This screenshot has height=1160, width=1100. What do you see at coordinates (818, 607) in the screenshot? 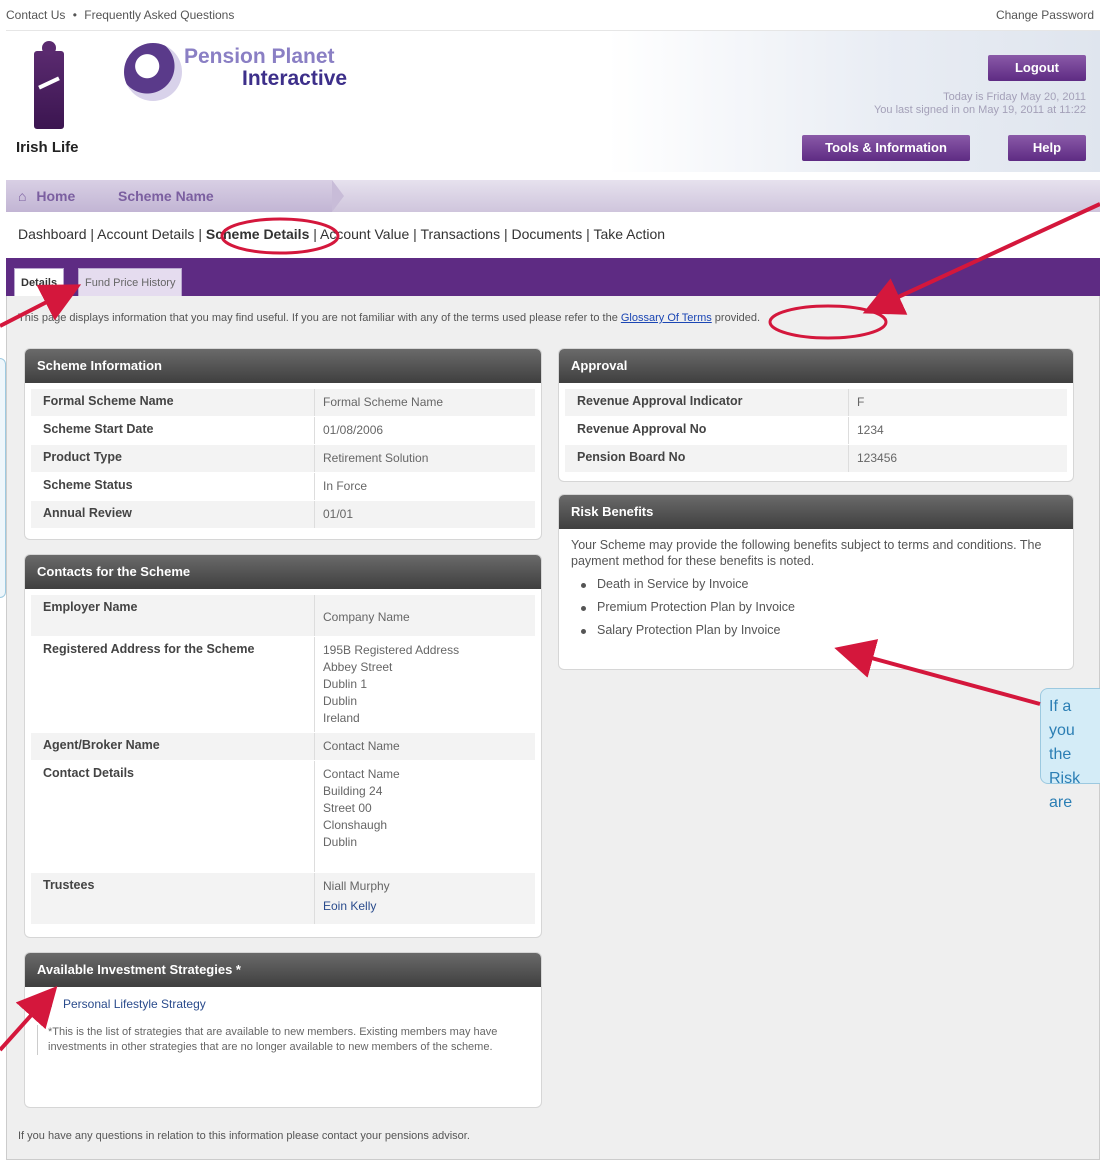
I see `list-item: Premium Protection Plan by Invoice` at bounding box center [818, 607].